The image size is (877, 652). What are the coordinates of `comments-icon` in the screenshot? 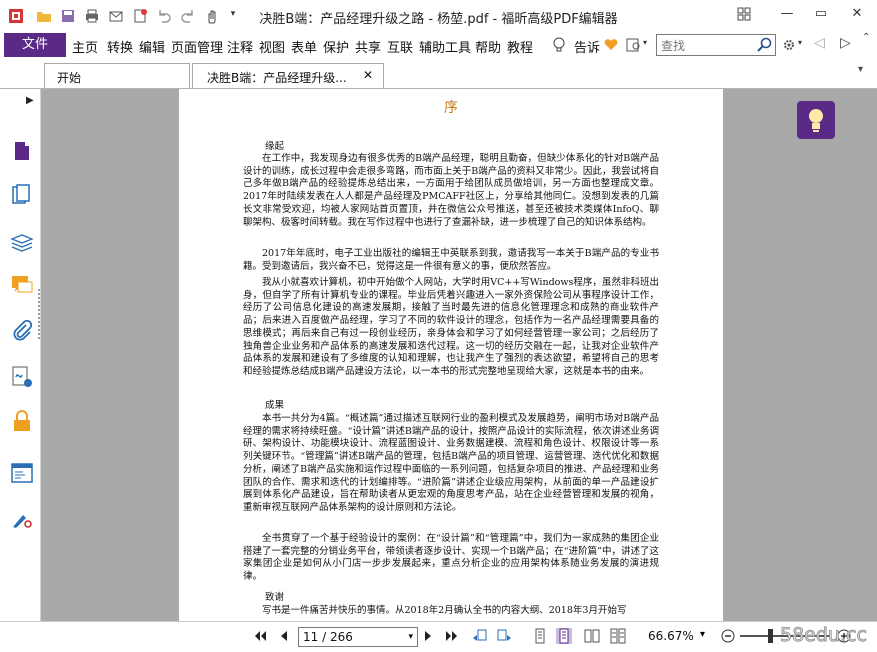 It's located at (22, 285).